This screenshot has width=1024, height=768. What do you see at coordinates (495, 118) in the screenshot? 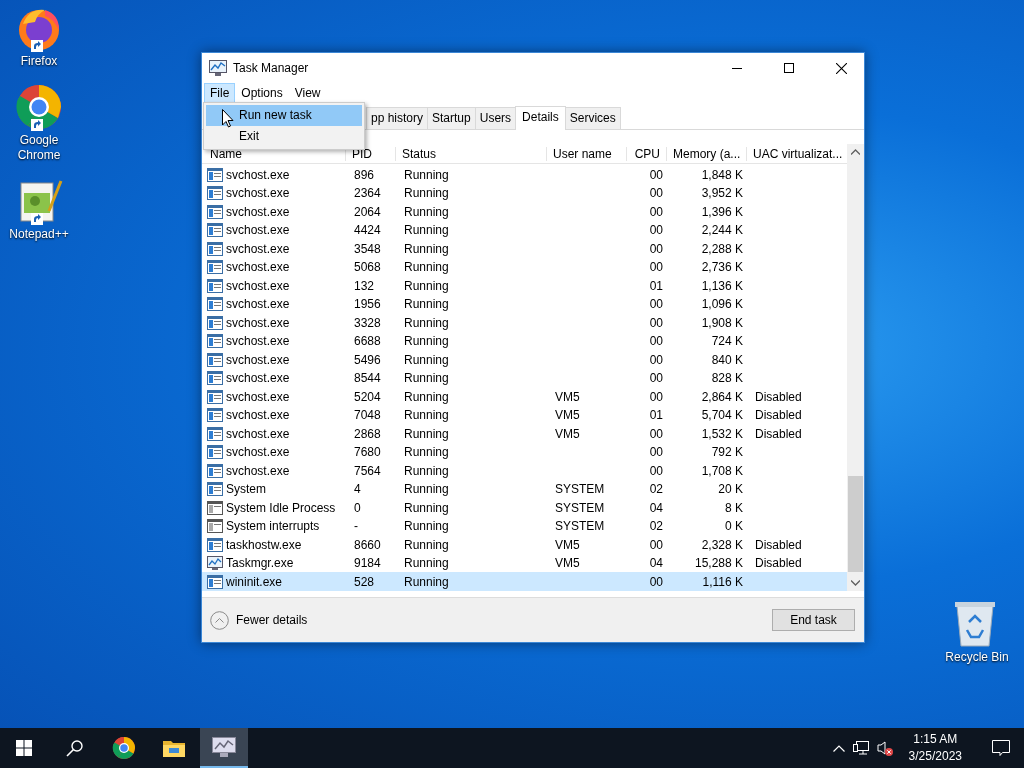
I see `tab: Users` at bounding box center [495, 118].